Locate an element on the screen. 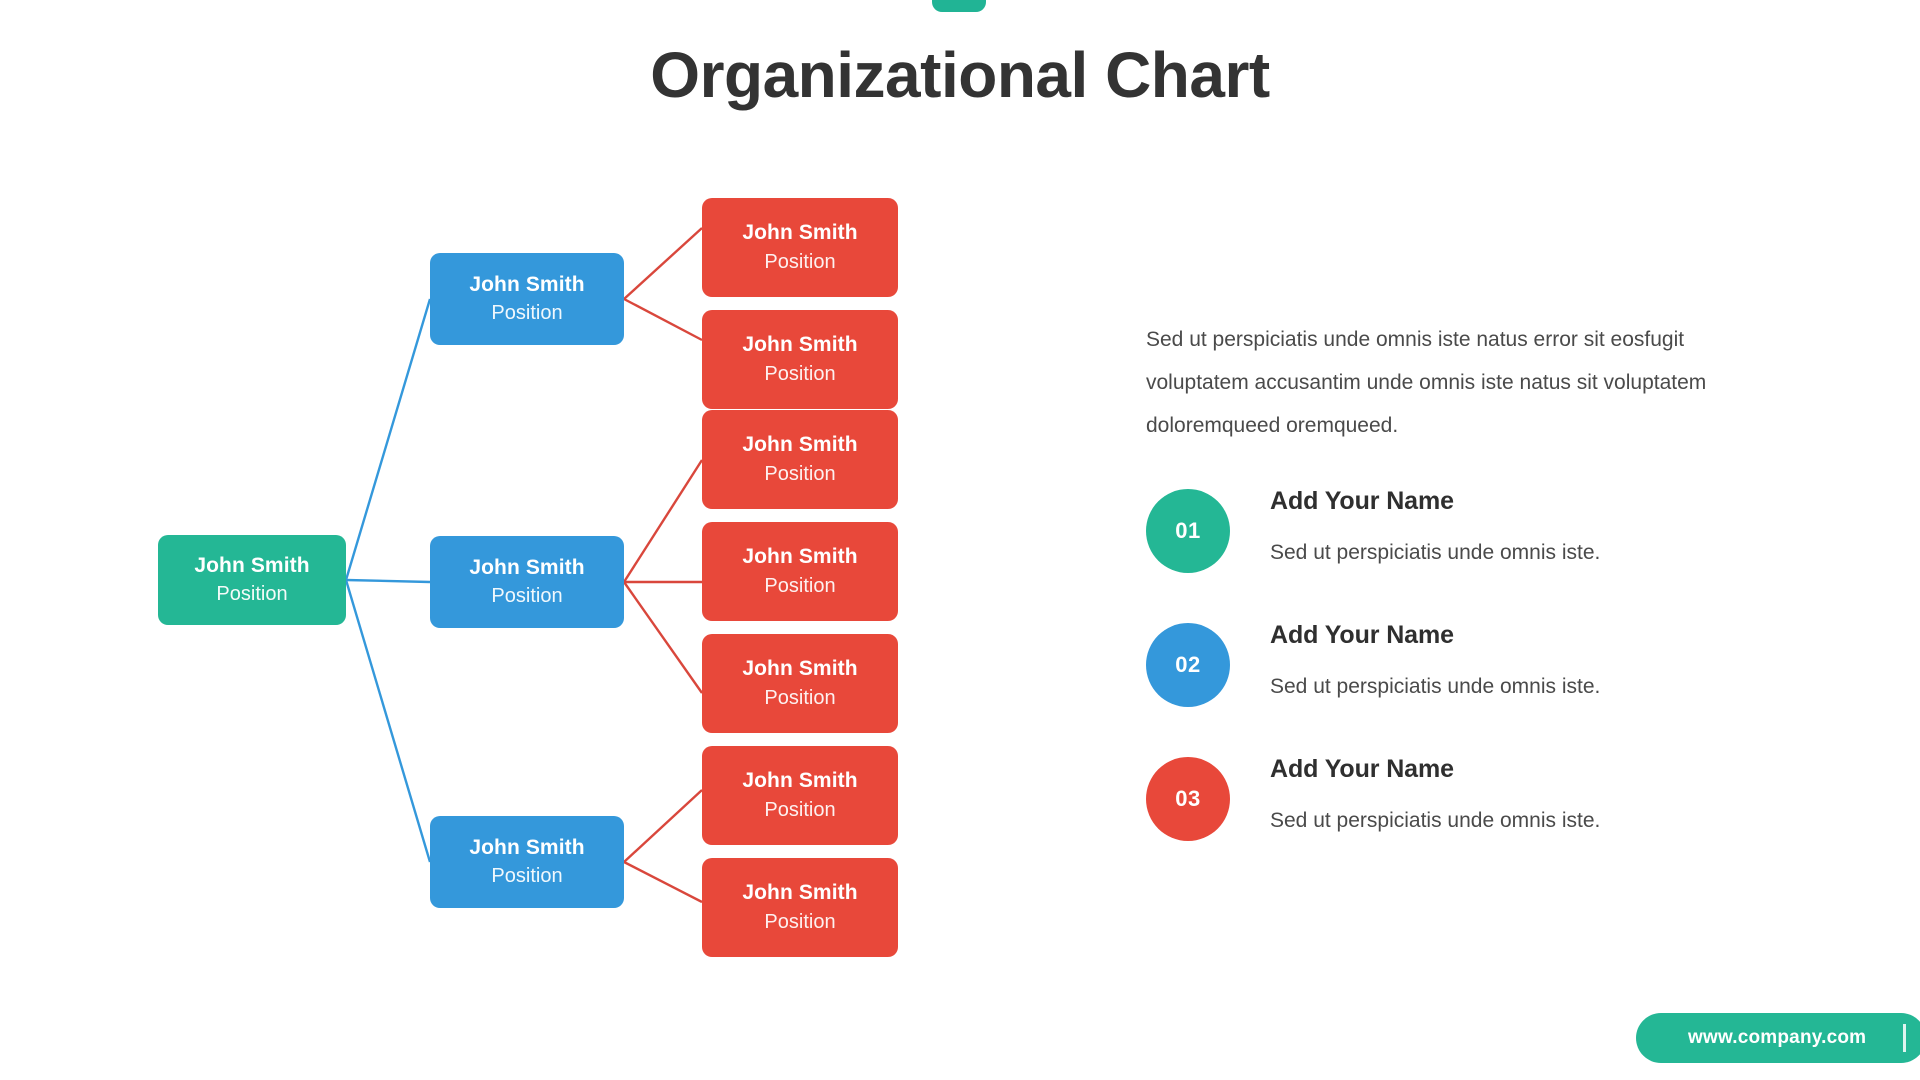 Image resolution: width=1920 pixels, height=1080 pixels. org-node-manager-2: John Smith Position is located at coordinates (527, 582).